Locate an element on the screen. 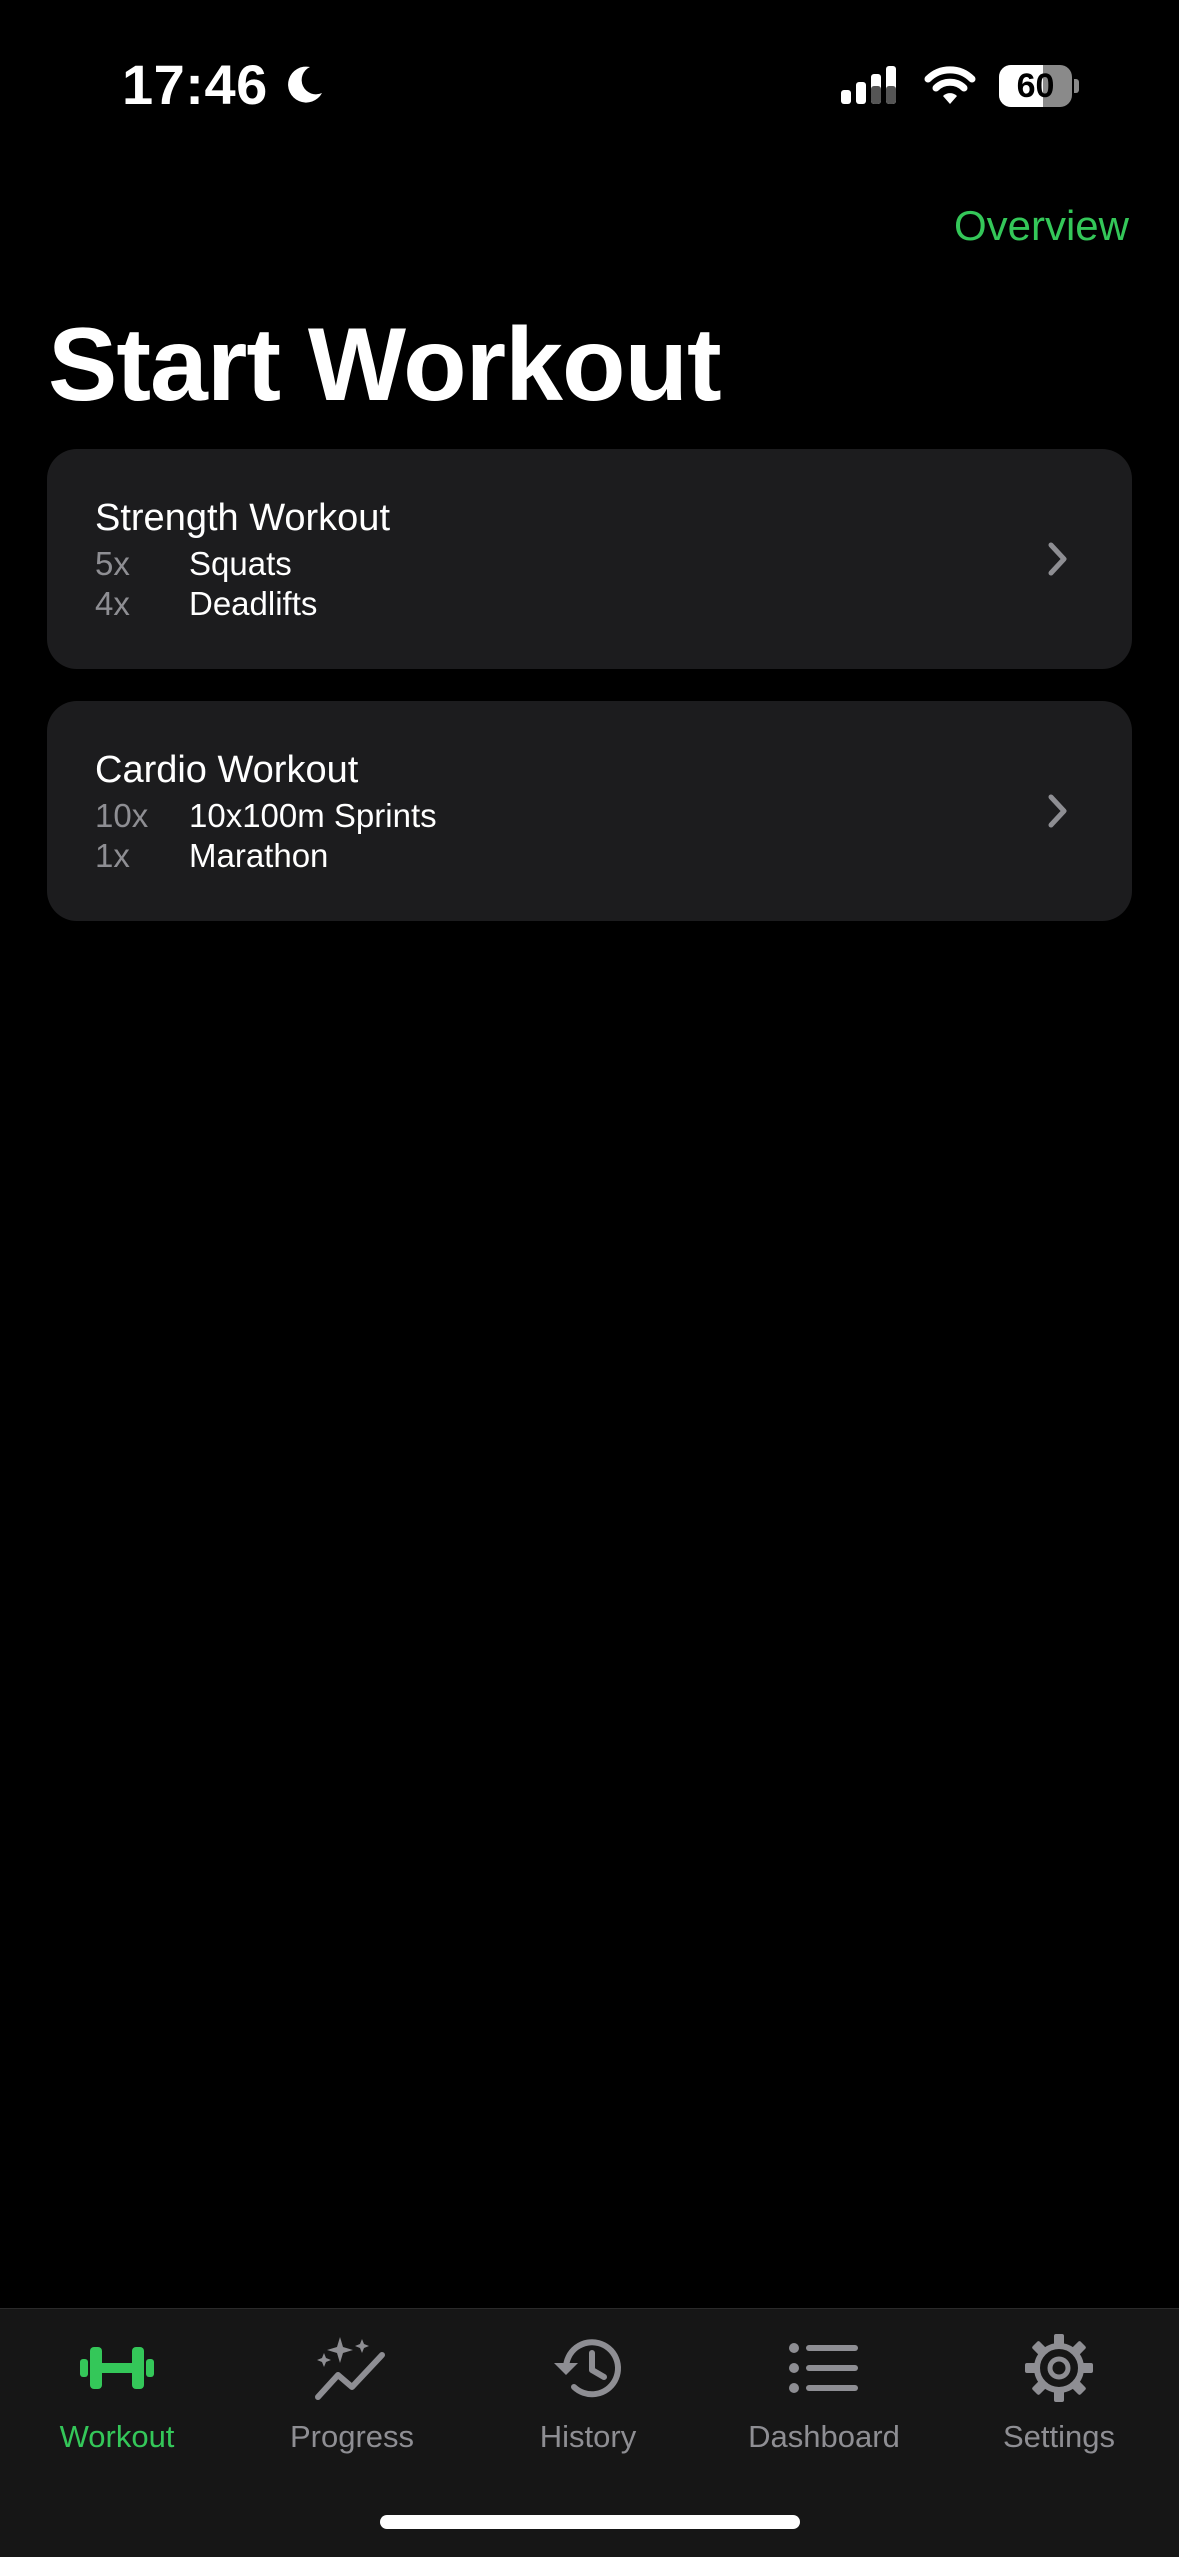 The image size is (1179, 2557). gear-icon is located at coordinates (1059, 2368).